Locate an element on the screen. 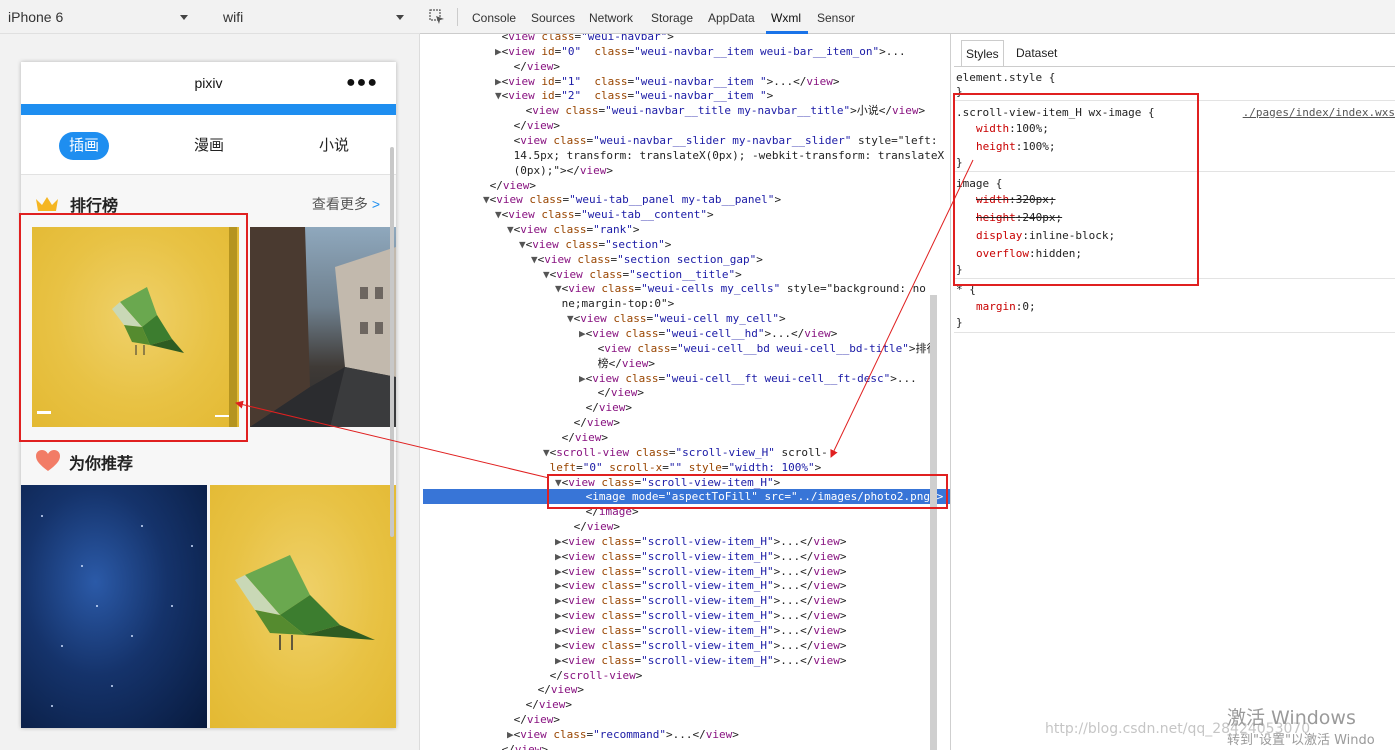 The width and height of the screenshot is (1395, 750). tab-manga: 漫画 is located at coordinates (209, 146).